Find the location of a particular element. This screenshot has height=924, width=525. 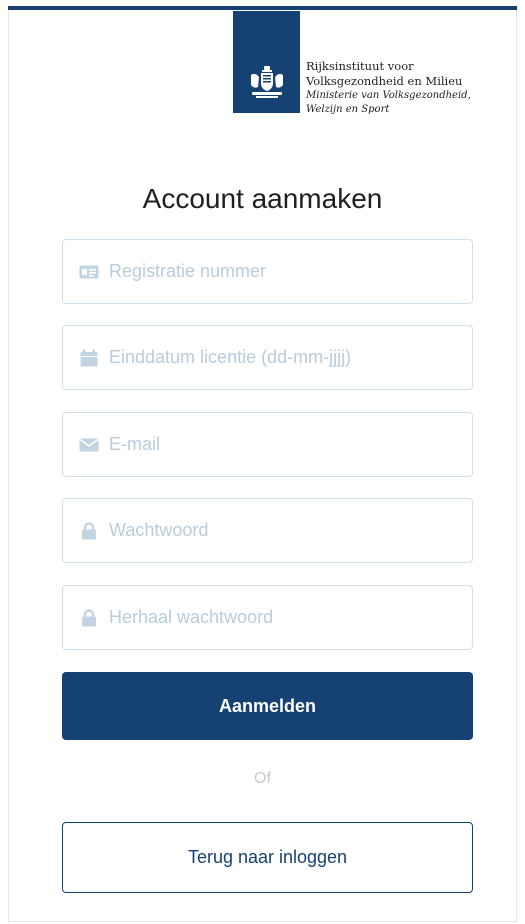

register-button: Aanmelden is located at coordinates (267, 706).